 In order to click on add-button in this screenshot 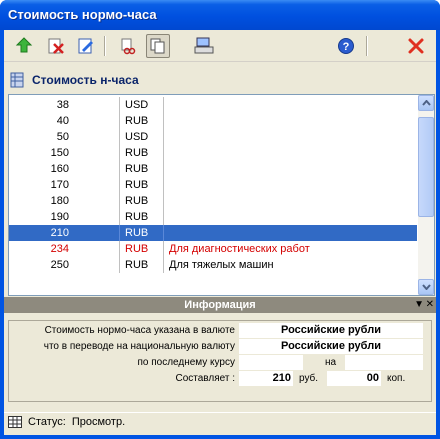, I will do `click(24, 46)`.